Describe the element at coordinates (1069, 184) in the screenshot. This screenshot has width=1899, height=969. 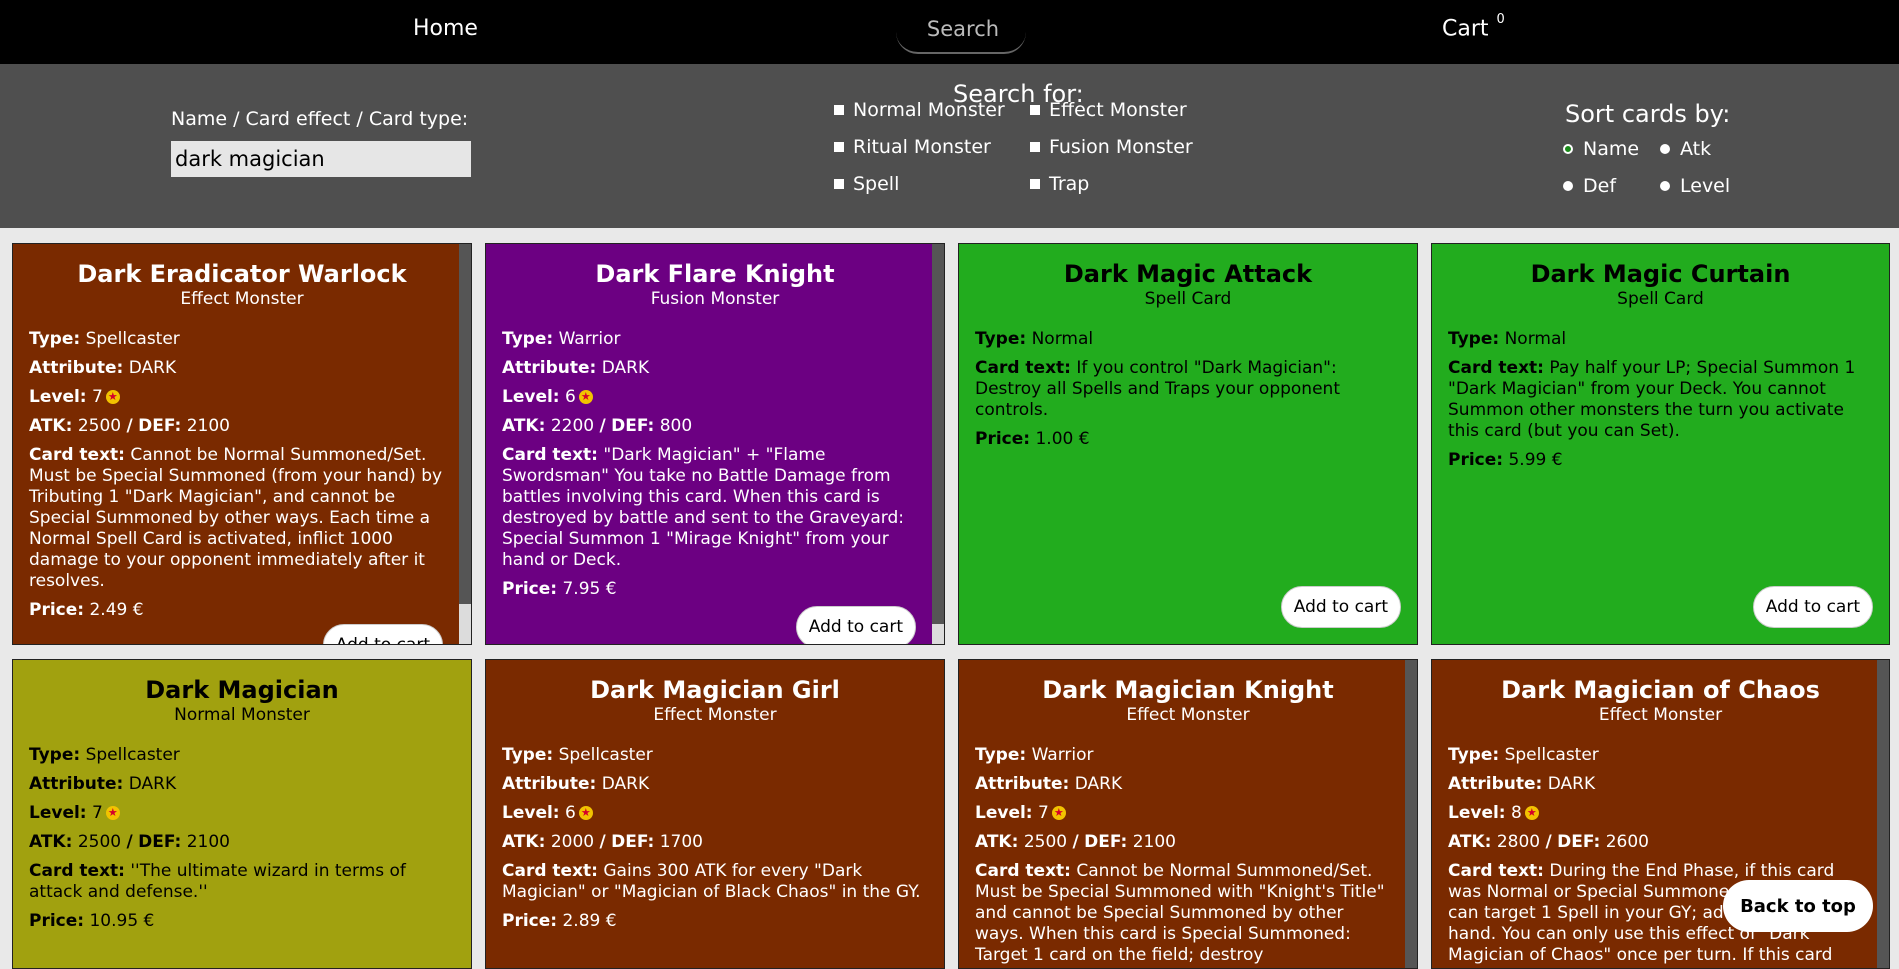
I see `checkbox-label: Trap` at that location.